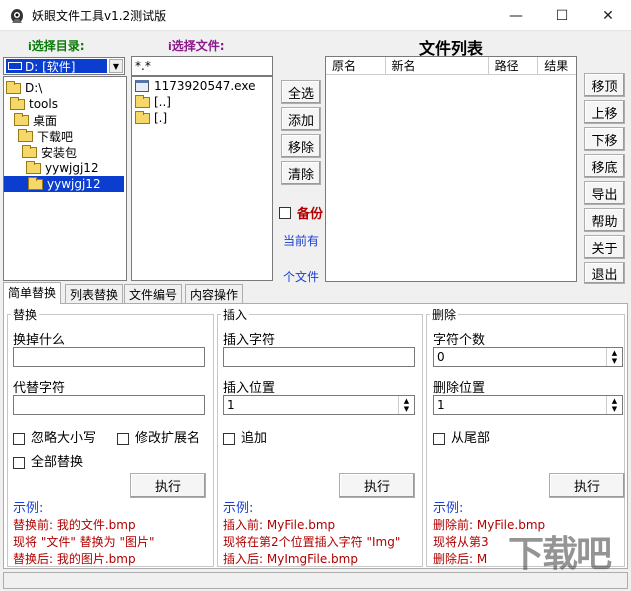 The height and width of the screenshot is (591, 631). Describe the element at coordinates (301, 92) in the screenshot. I see `select-all-button: 全选` at that location.